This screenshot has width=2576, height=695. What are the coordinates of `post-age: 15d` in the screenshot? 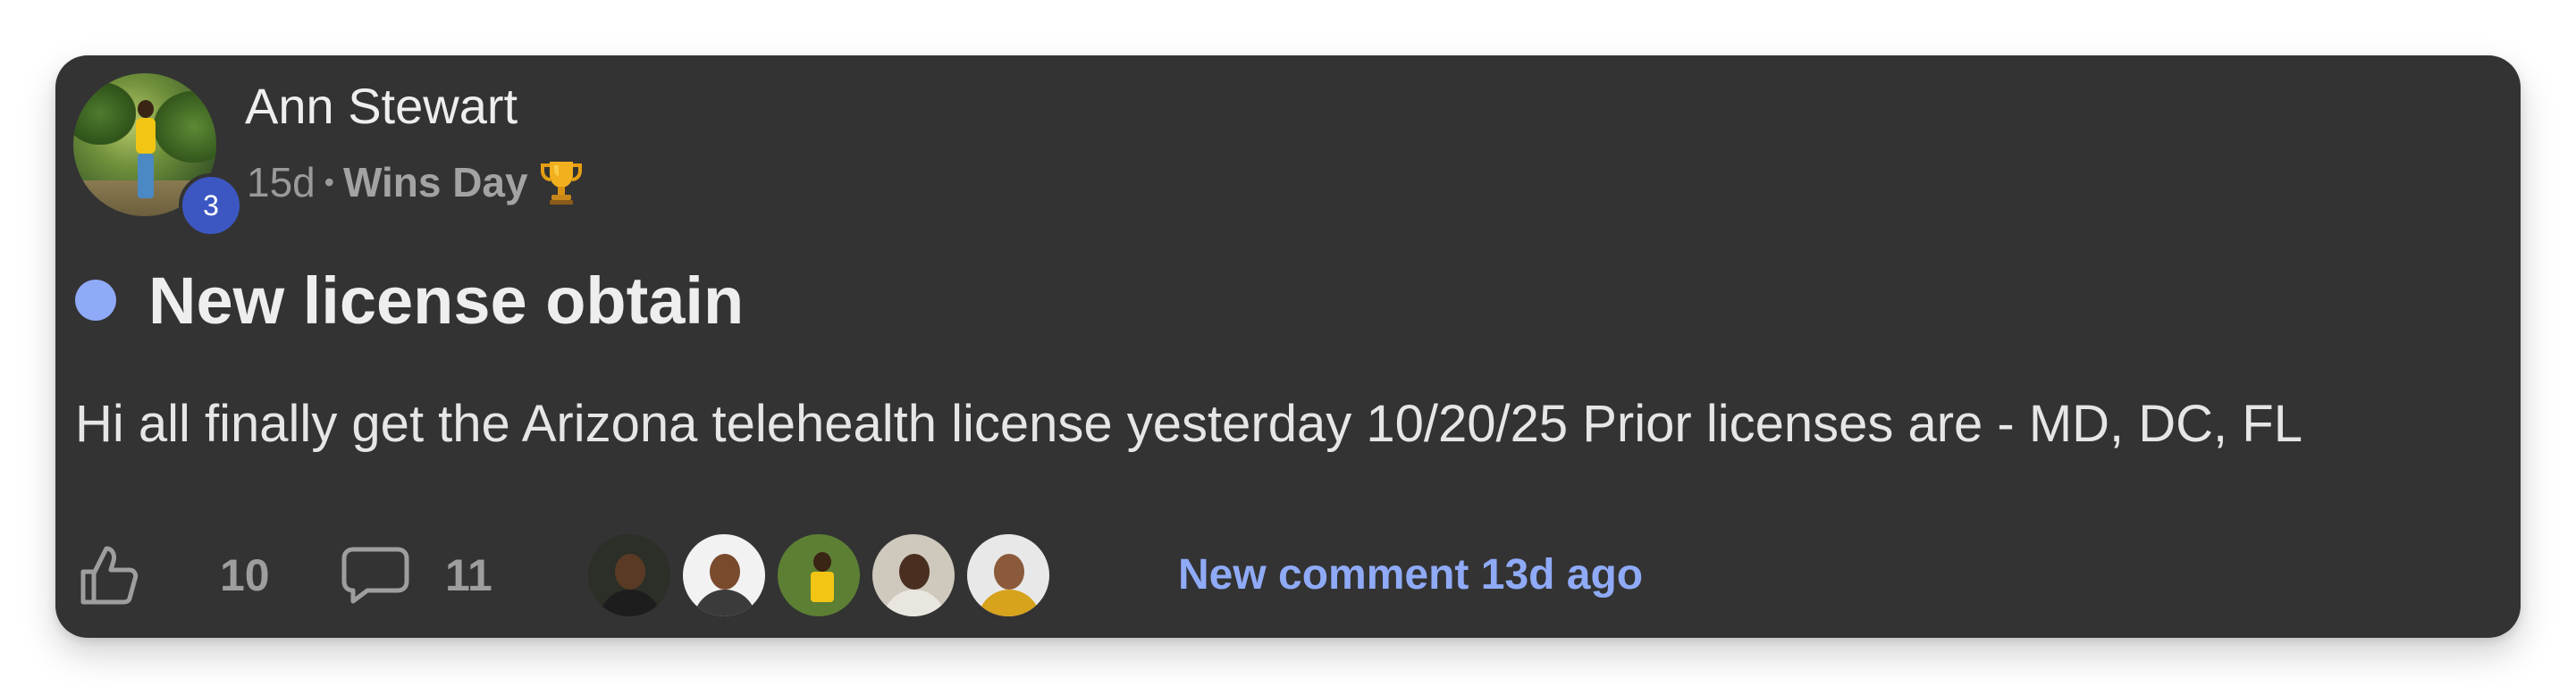 It's located at (282, 182).